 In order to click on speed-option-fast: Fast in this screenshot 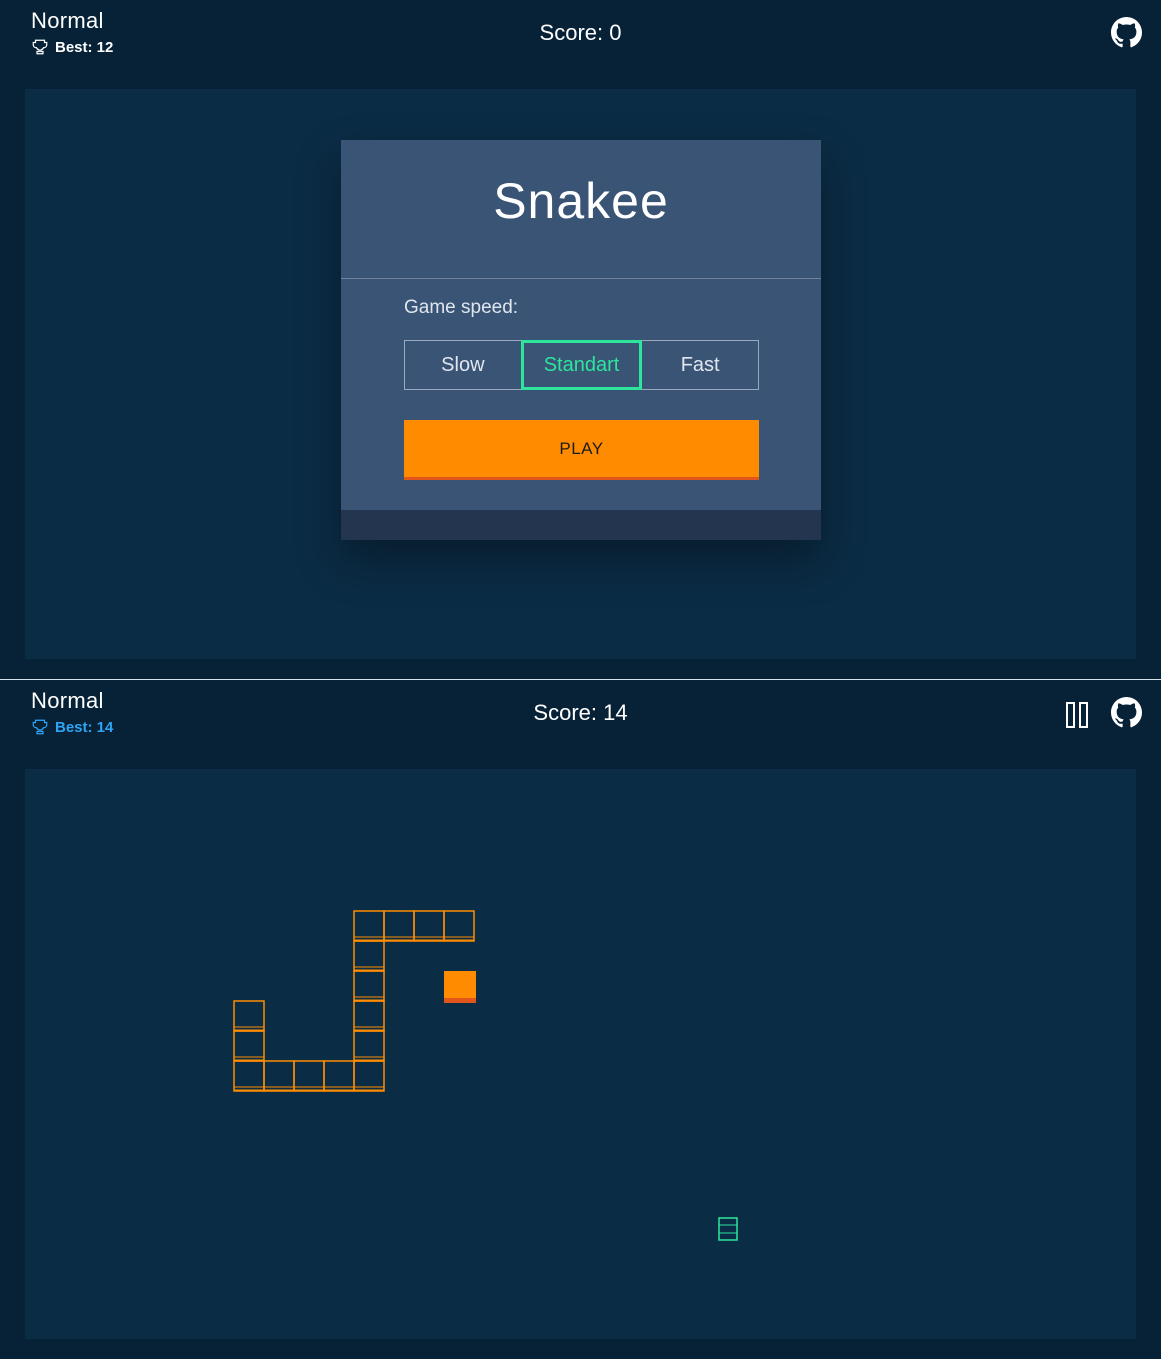, I will do `click(700, 365)`.